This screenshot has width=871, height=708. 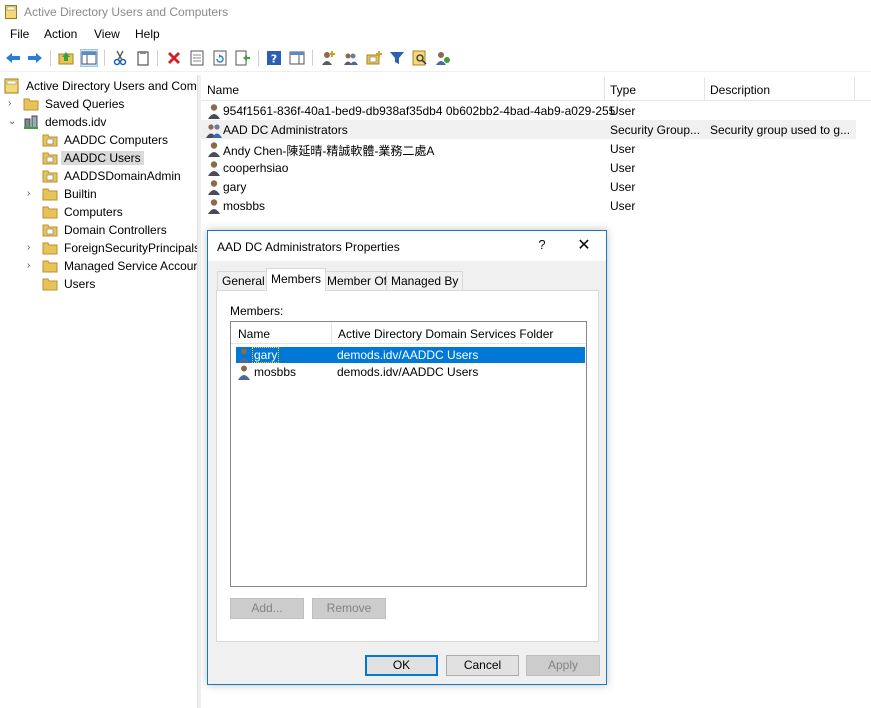 I want to click on back-arrow-icon, so click(x=13, y=58).